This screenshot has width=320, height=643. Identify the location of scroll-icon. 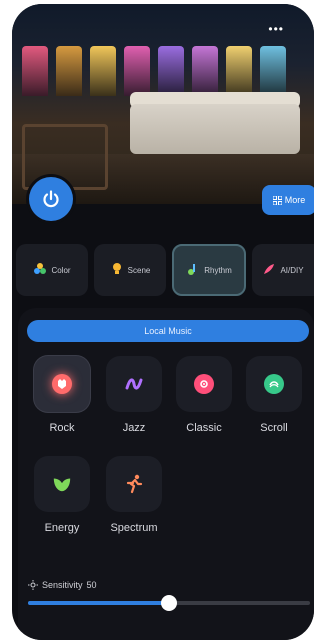
(274, 384).